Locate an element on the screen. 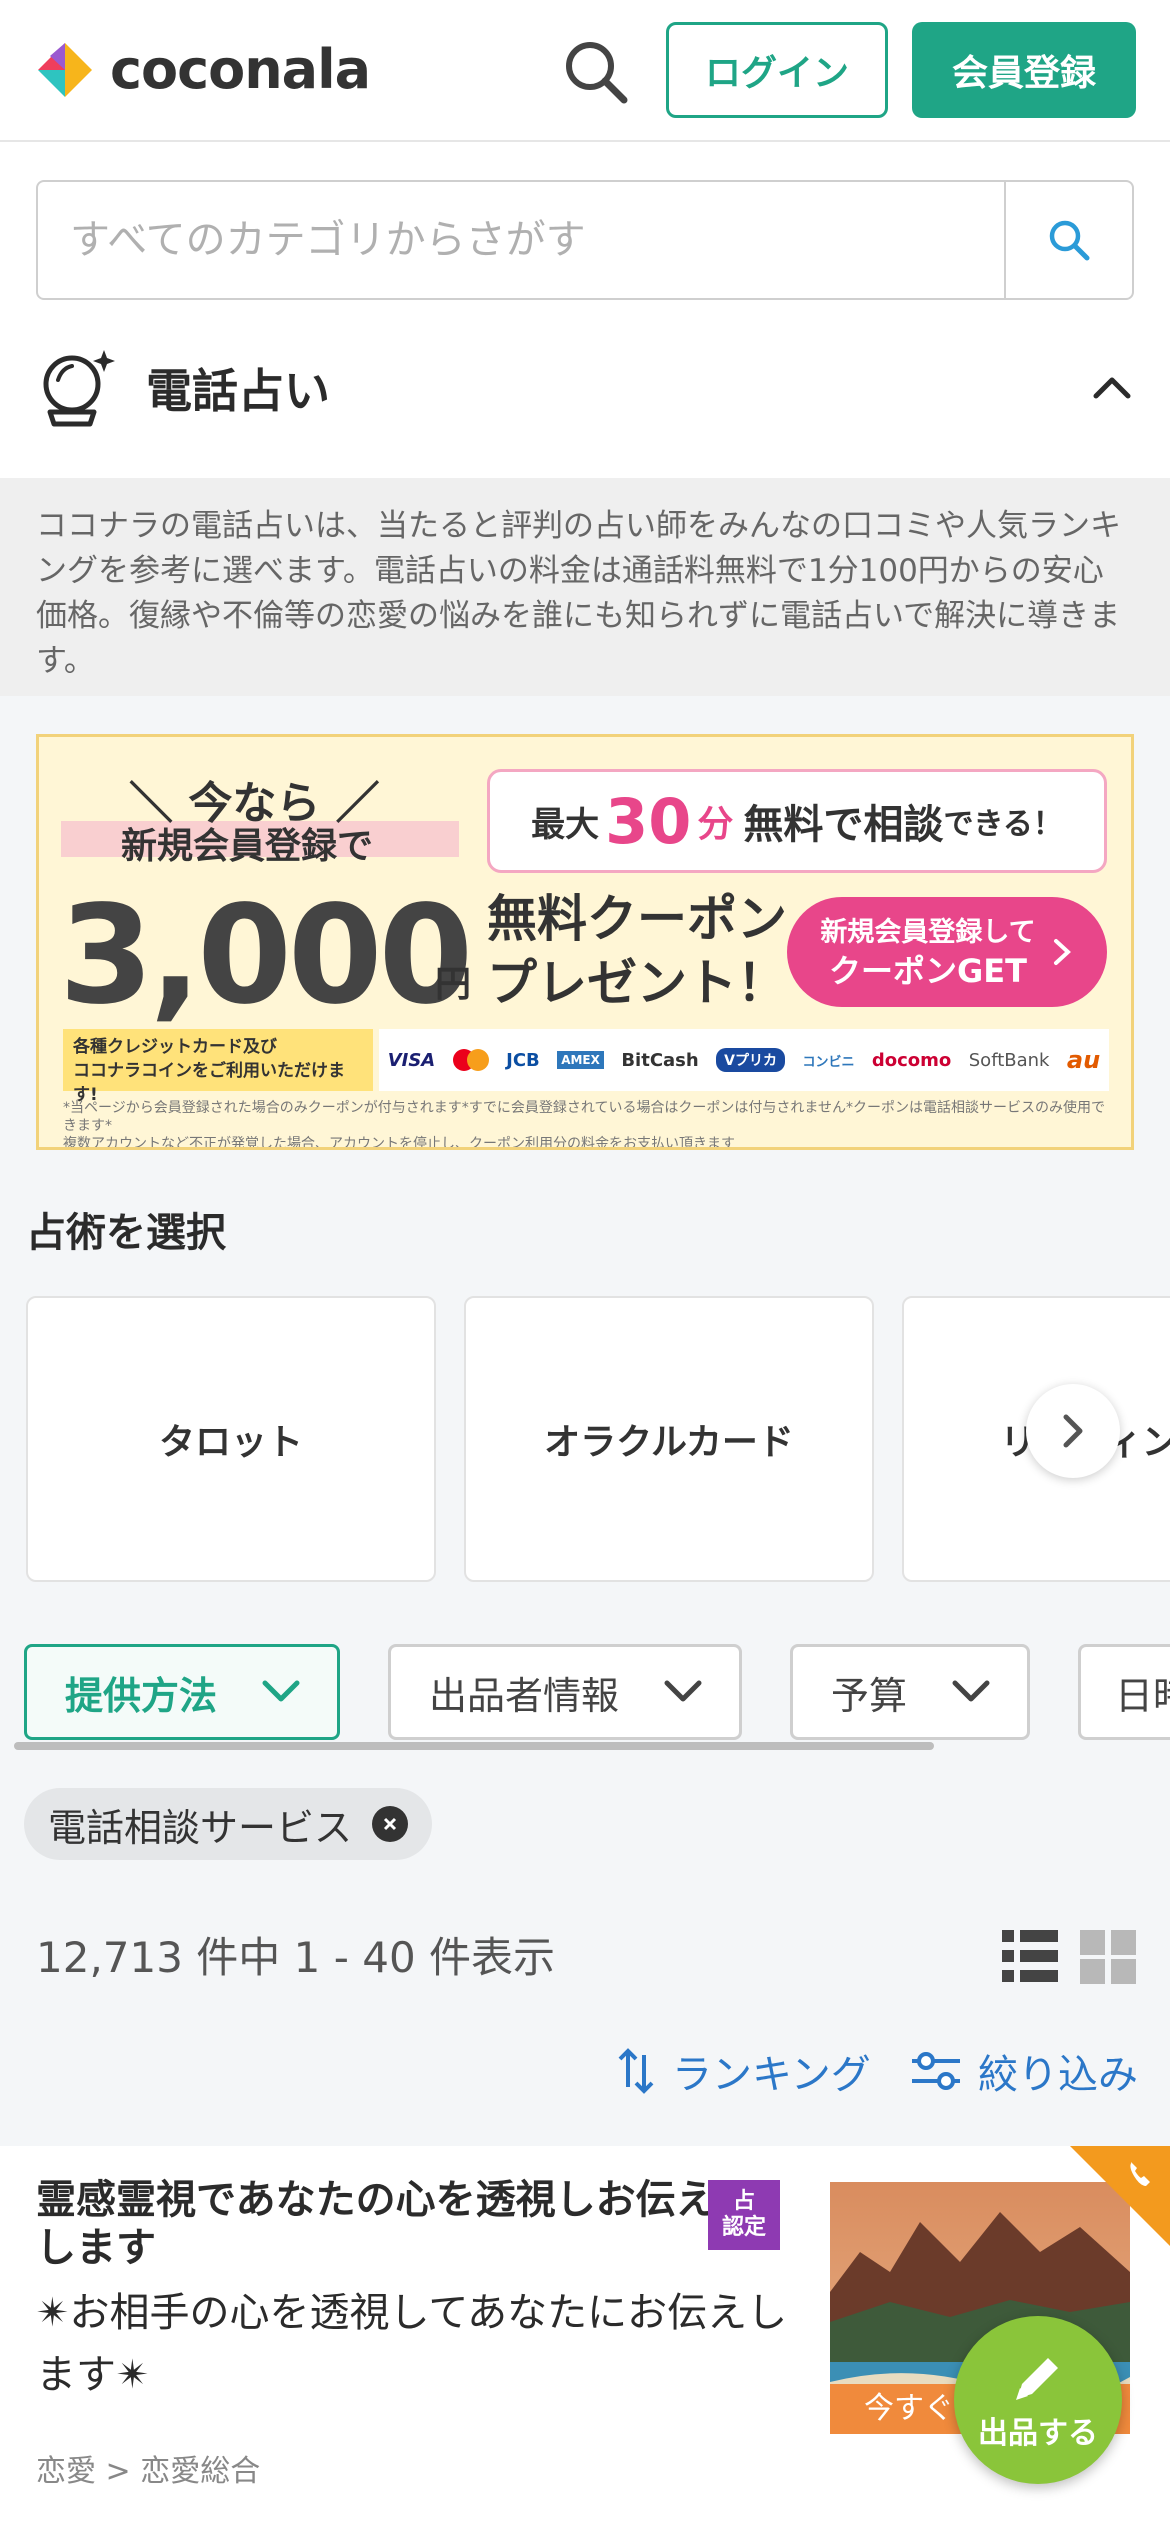  post-service-button: 出品する is located at coordinates (1038, 2400).